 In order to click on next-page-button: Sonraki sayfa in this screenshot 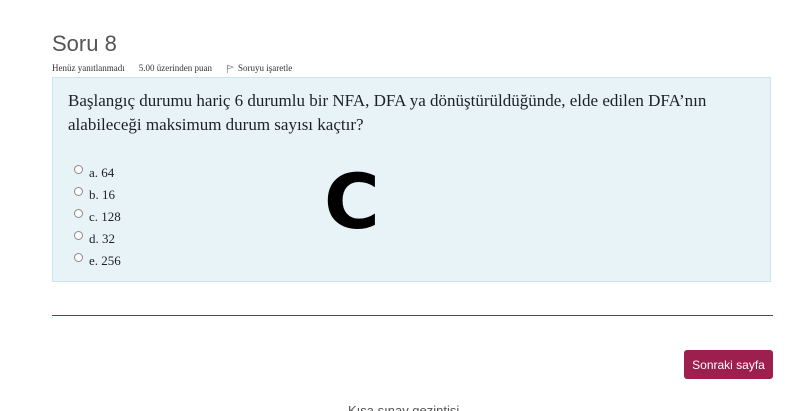, I will do `click(728, 364)`.